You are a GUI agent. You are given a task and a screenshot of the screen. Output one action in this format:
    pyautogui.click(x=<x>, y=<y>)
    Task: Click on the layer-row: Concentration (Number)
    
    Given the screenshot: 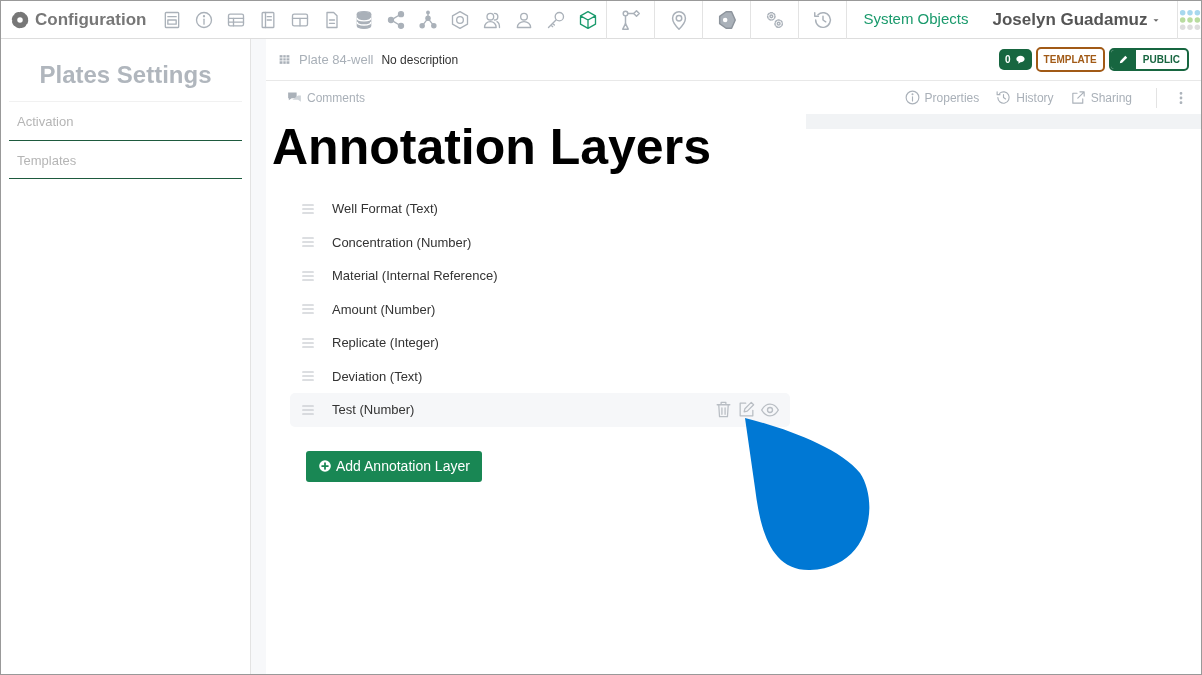 What is the action you would take?
    pyautogui.click(x=540, y=242)
    